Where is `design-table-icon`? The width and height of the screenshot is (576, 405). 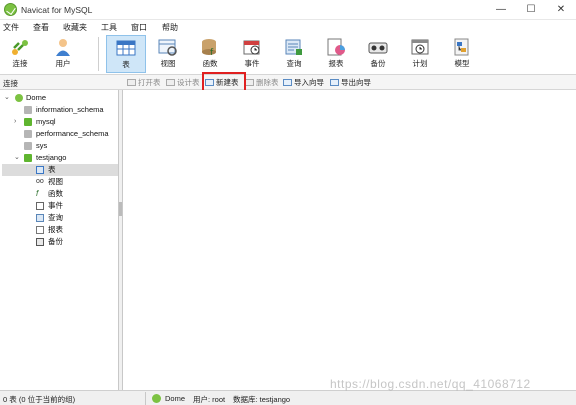
design-table-icon is located at coordinates (170, 82).